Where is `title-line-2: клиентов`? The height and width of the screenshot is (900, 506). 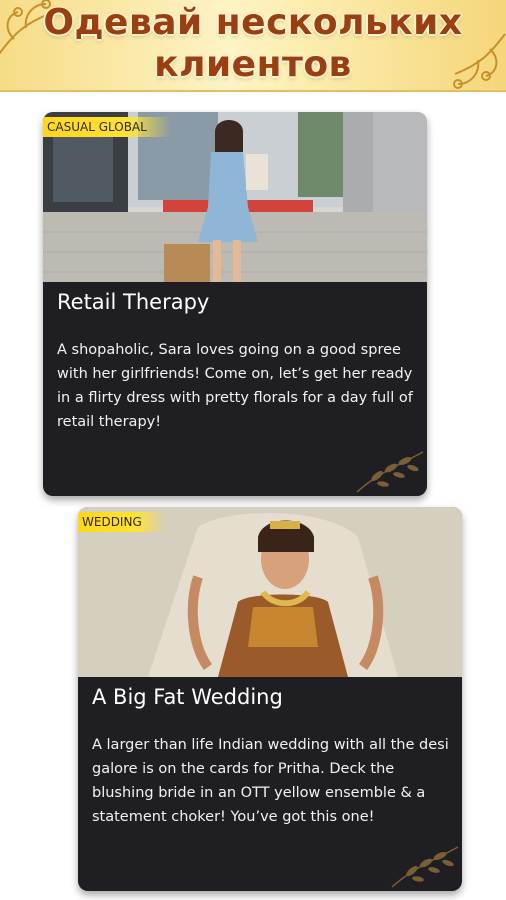
title-line-2: клиентов is located at coordinates (253, 64).